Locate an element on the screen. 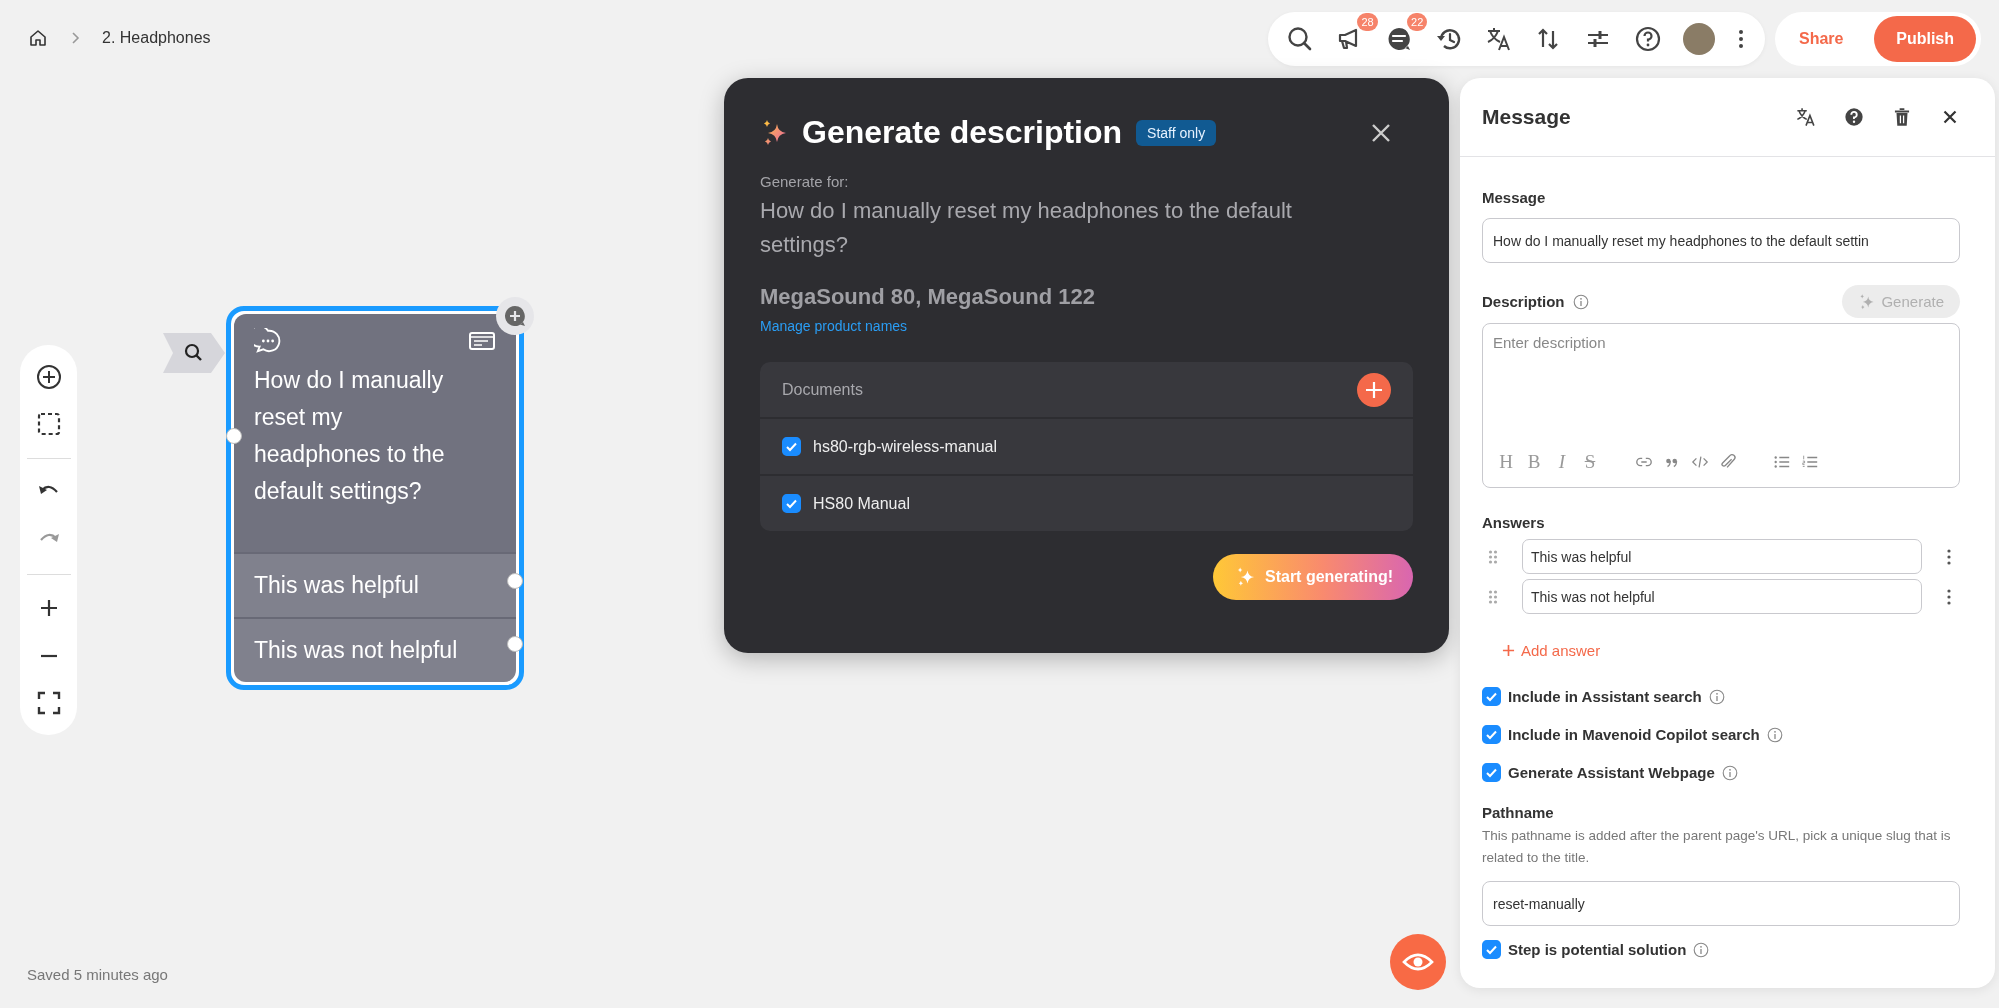 This screenshot has width=1999, height=1008. format-button: S is located at coordinates (1590, 462).